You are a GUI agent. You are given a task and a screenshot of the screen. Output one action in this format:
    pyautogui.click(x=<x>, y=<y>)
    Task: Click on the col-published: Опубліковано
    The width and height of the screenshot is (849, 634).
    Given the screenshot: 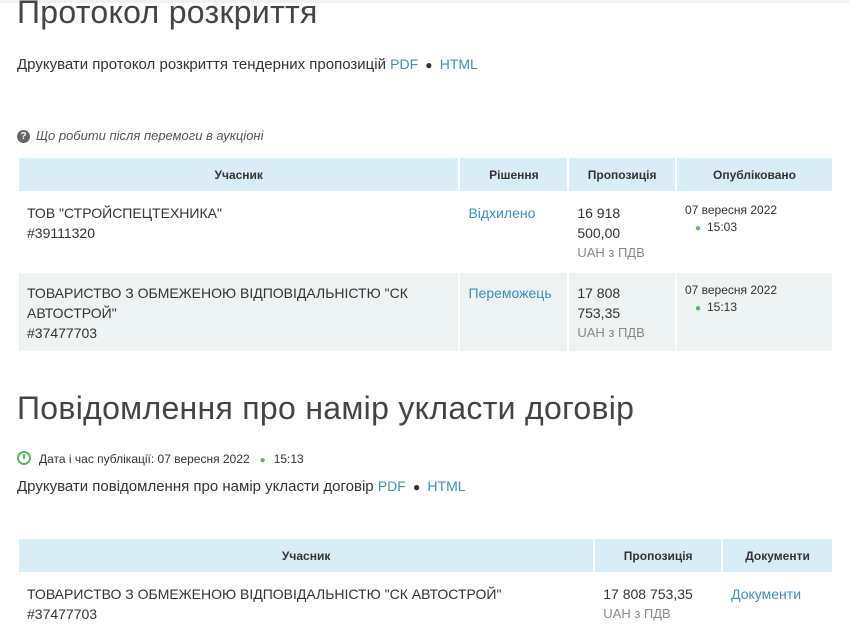 What is the action you would take?
    pyautogui.click(x=754, y=174)
    